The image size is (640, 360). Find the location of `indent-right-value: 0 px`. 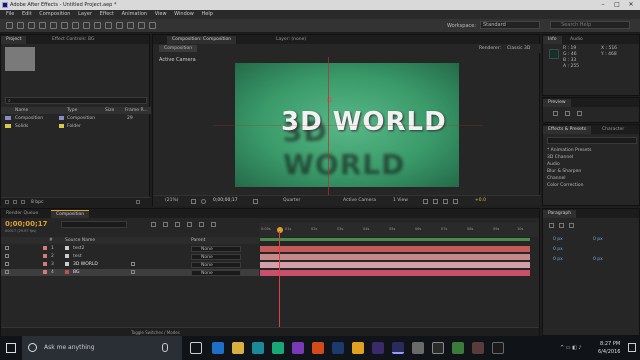

indent-right-value: 0 px is located at coordinates (598, 239).